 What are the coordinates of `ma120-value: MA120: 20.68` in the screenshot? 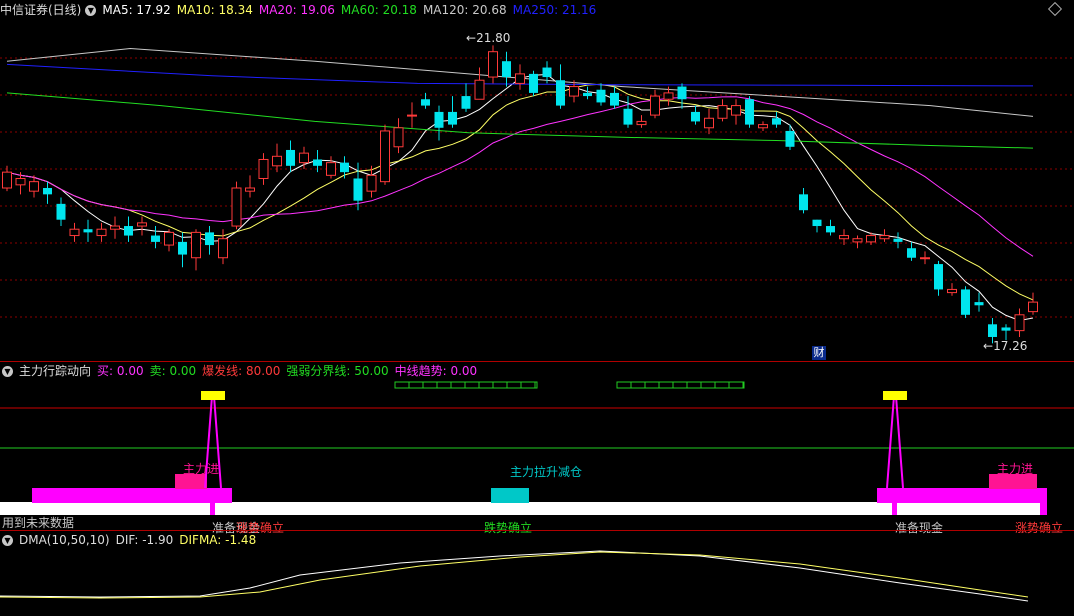 It's located at (464, 10).